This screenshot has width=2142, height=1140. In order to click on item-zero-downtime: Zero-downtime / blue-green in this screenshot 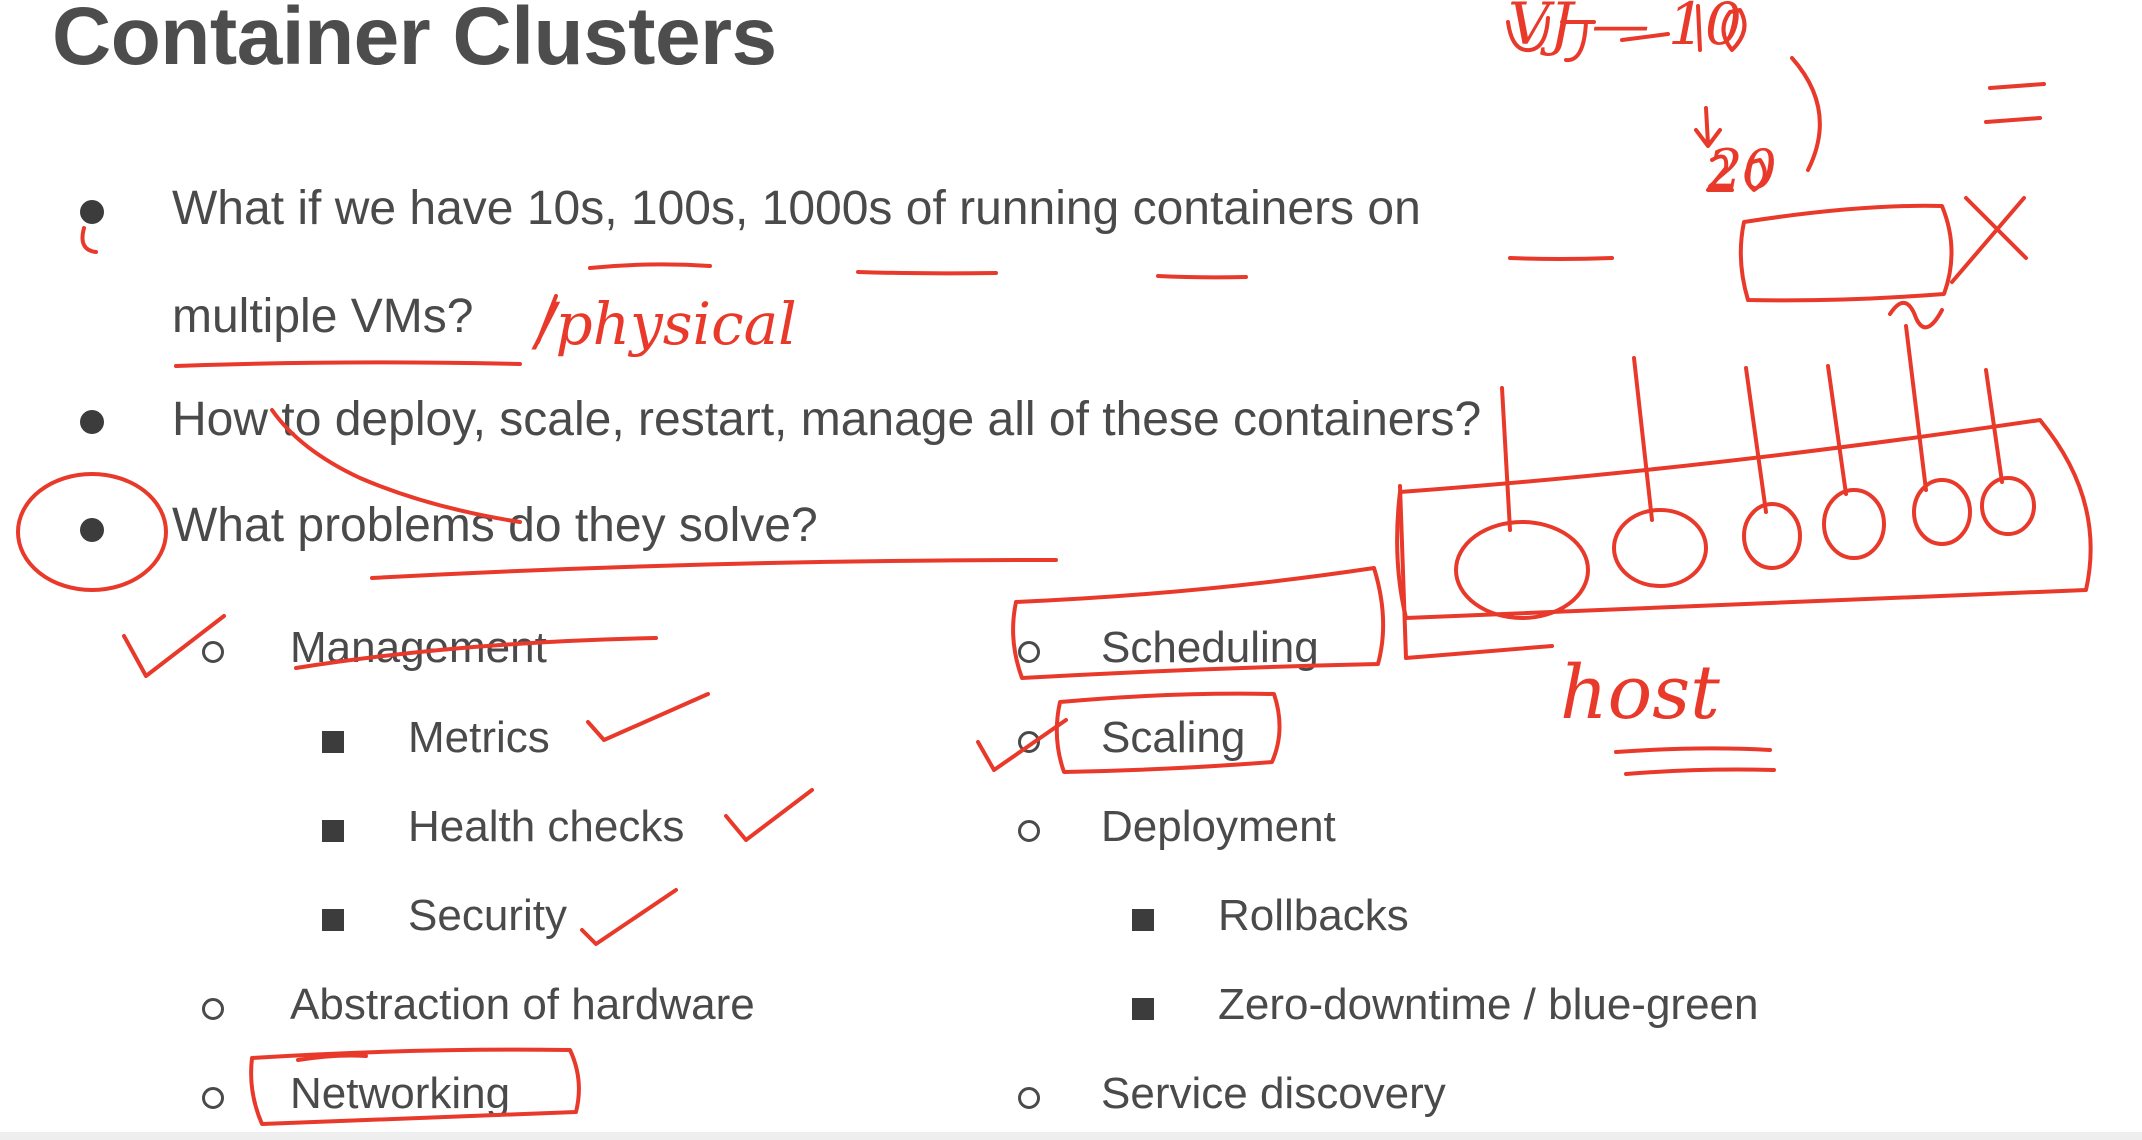, I will do `click(1488, 1004)`.